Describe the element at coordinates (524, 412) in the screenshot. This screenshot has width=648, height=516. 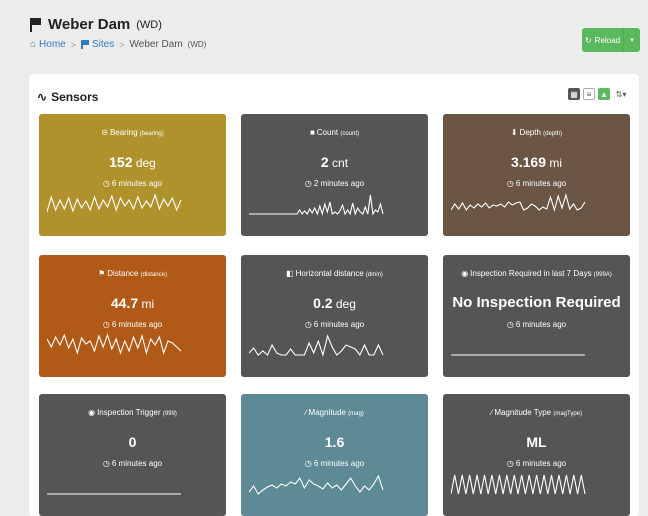
I see `sensor-name: Magnitude Type` at that location.